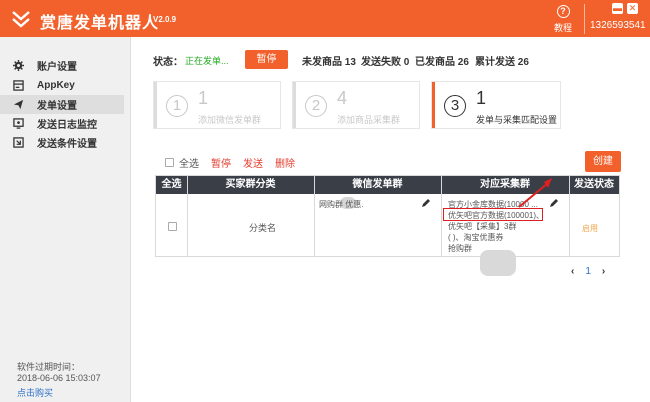 This screenshot has height=402, width=650. Describe the element at coordinates (584, 19) in the screenshot. I see `title-divider` at that location.